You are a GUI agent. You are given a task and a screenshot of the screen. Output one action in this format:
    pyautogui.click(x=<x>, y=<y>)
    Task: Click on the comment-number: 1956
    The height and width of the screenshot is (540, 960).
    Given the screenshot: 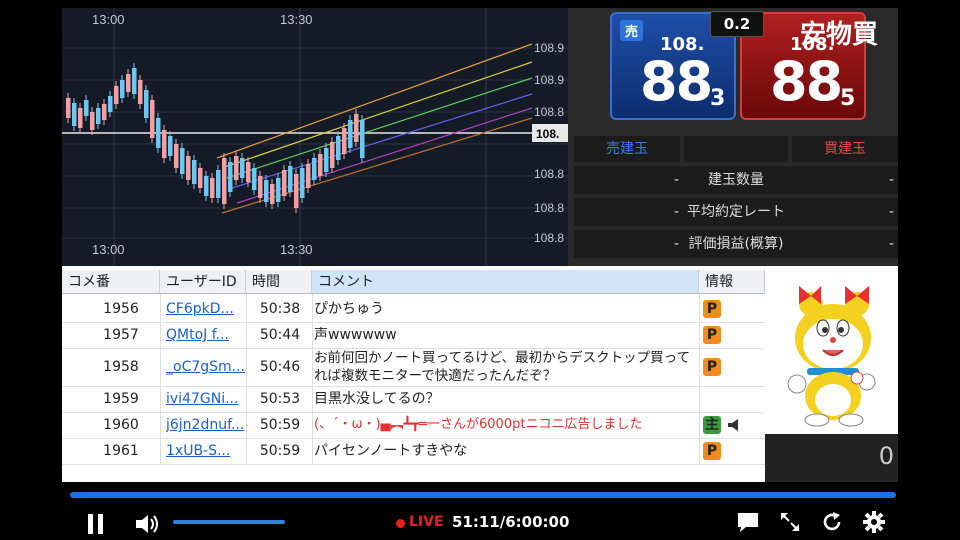 What is the action you would take?
    pyautogui.click(x=121, y=309)
    